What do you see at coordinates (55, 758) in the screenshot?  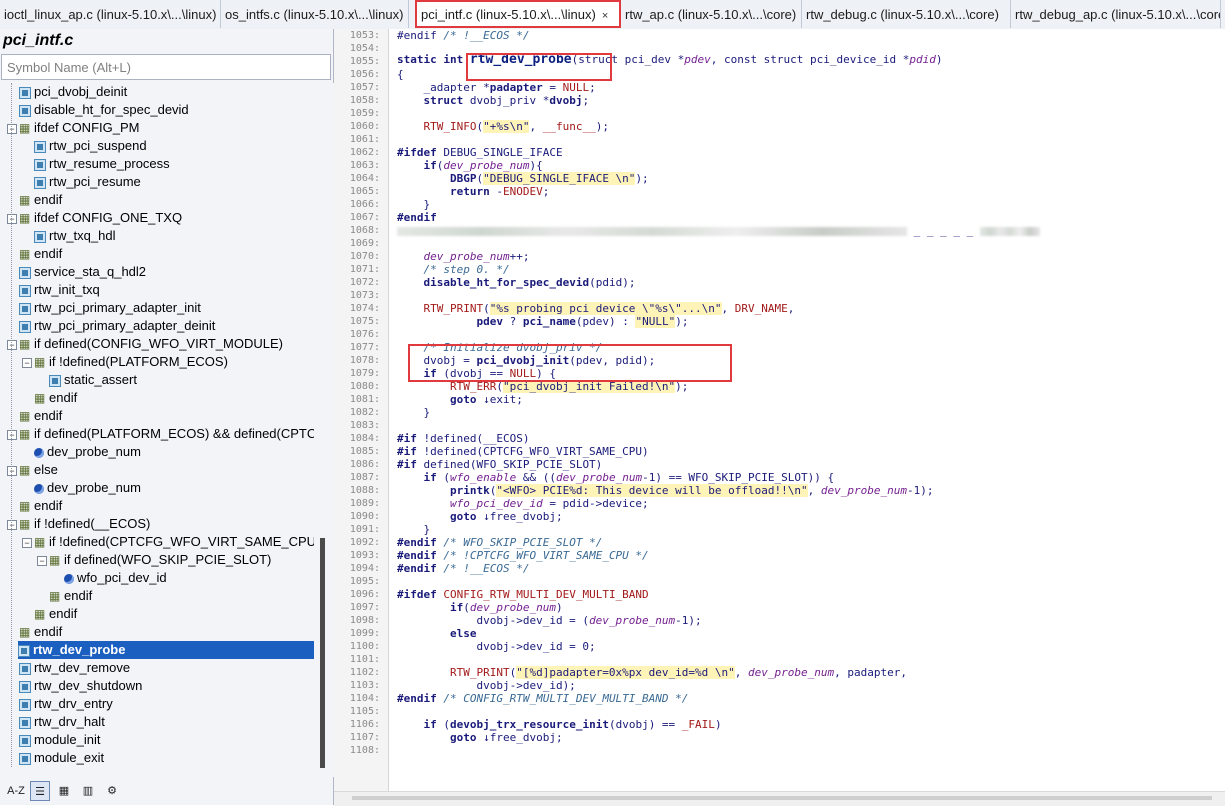 I see `symbol-item: module_exit` at bounding box center [55, 758].